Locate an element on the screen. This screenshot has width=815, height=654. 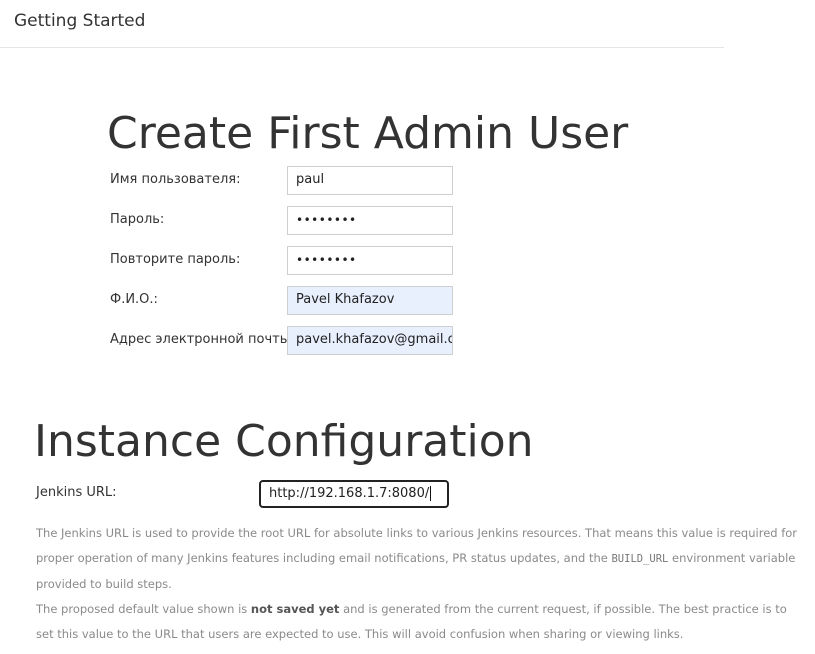
jenkins-url-value: http://192.168.1.7:8080/ is located at coordinates (349, 493).